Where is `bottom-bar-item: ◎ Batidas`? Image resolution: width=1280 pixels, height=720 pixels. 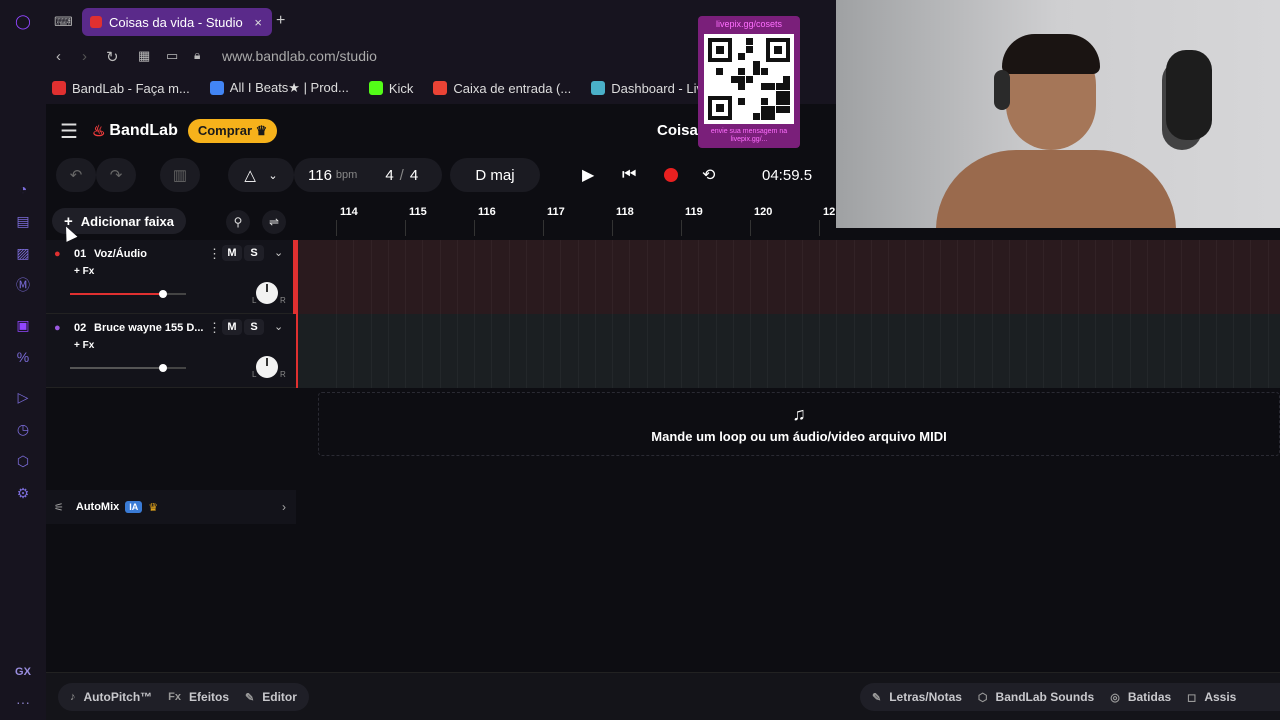 bottom-bar-item: ◎ Batidas is located at coordinates (1140, 697).